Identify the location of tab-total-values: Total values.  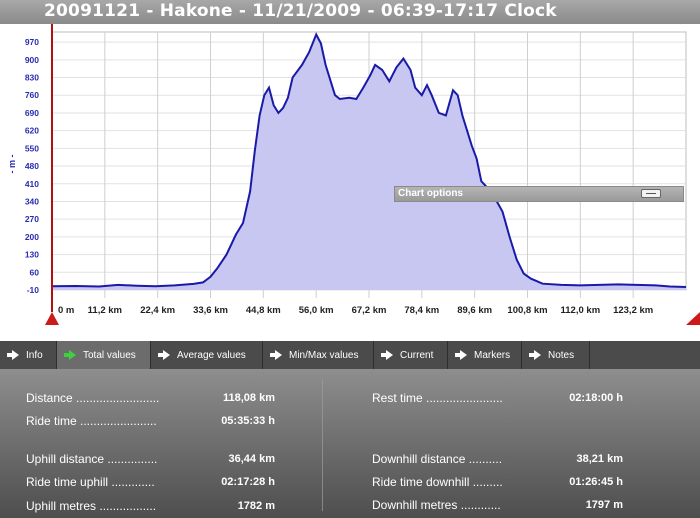
(104, 355).